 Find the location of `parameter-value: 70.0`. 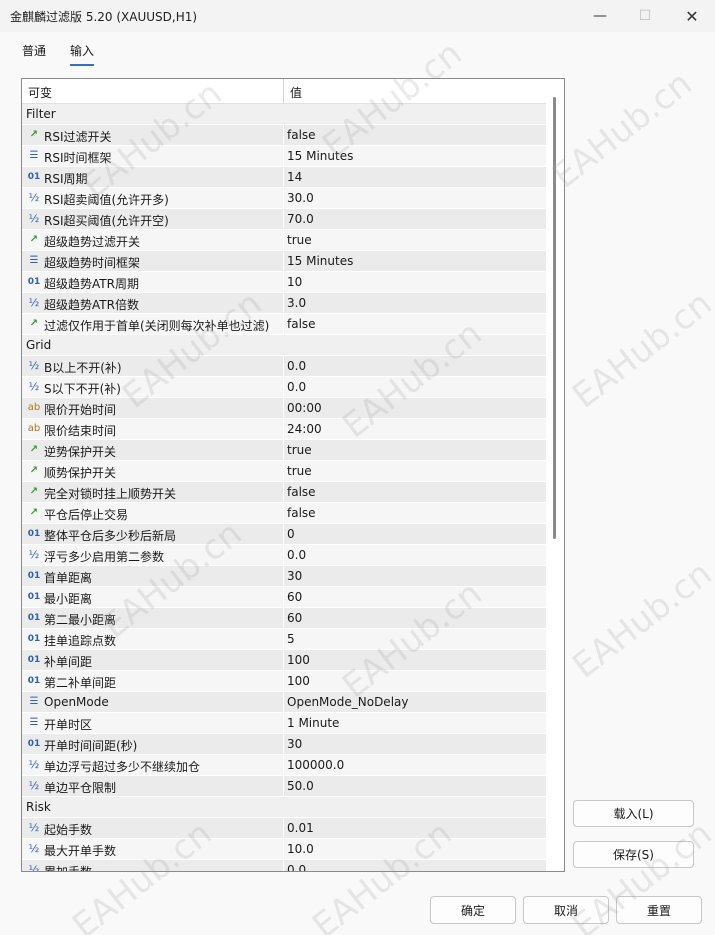

parameter-value: 70.0 is located at coordinates (300, 219).